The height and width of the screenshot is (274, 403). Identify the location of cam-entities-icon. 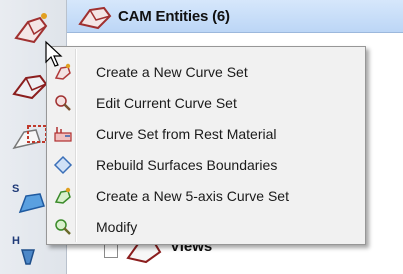
(95, 18).